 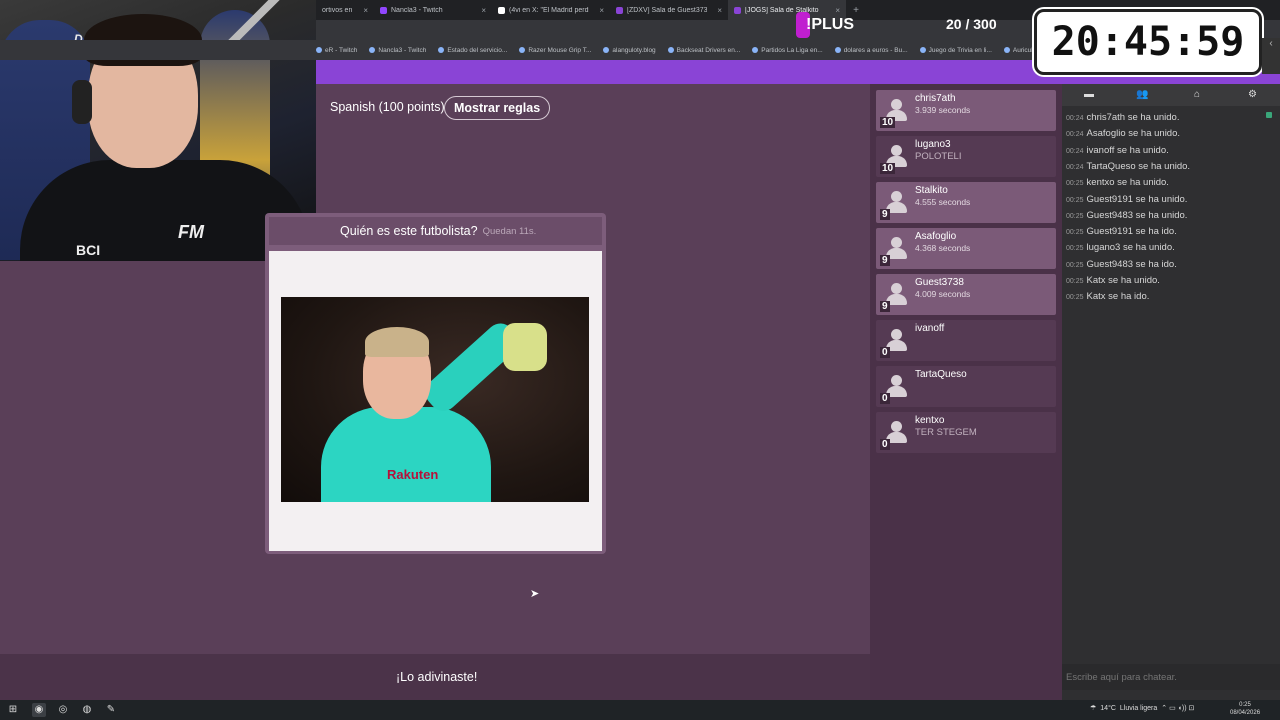 I want to click on weather-widget: ☂ 14°C Lluvia ligera ⌃ ▭ ◖)) ⊡, so click(x=1142, y=708).